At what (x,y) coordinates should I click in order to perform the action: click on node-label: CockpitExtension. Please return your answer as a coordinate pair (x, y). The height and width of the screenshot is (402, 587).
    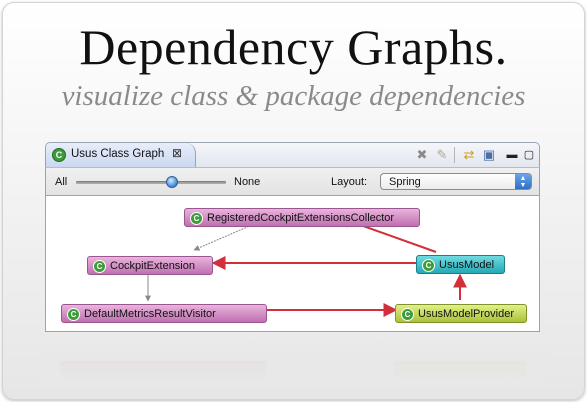
    Looking at the image, I should click on (152, 266).